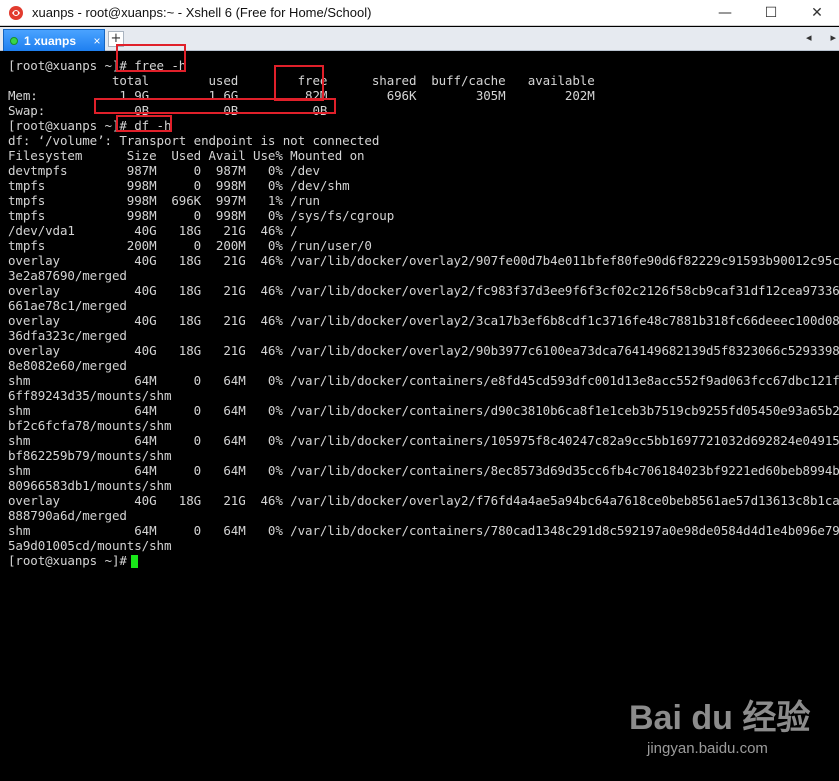 Image resolution: width=839 pixels, height=781 pixels. Describe the element at coordinates (67, 560) in the screenshot. I see `shell-prompt: [root@xuanps ~]#` at that location.